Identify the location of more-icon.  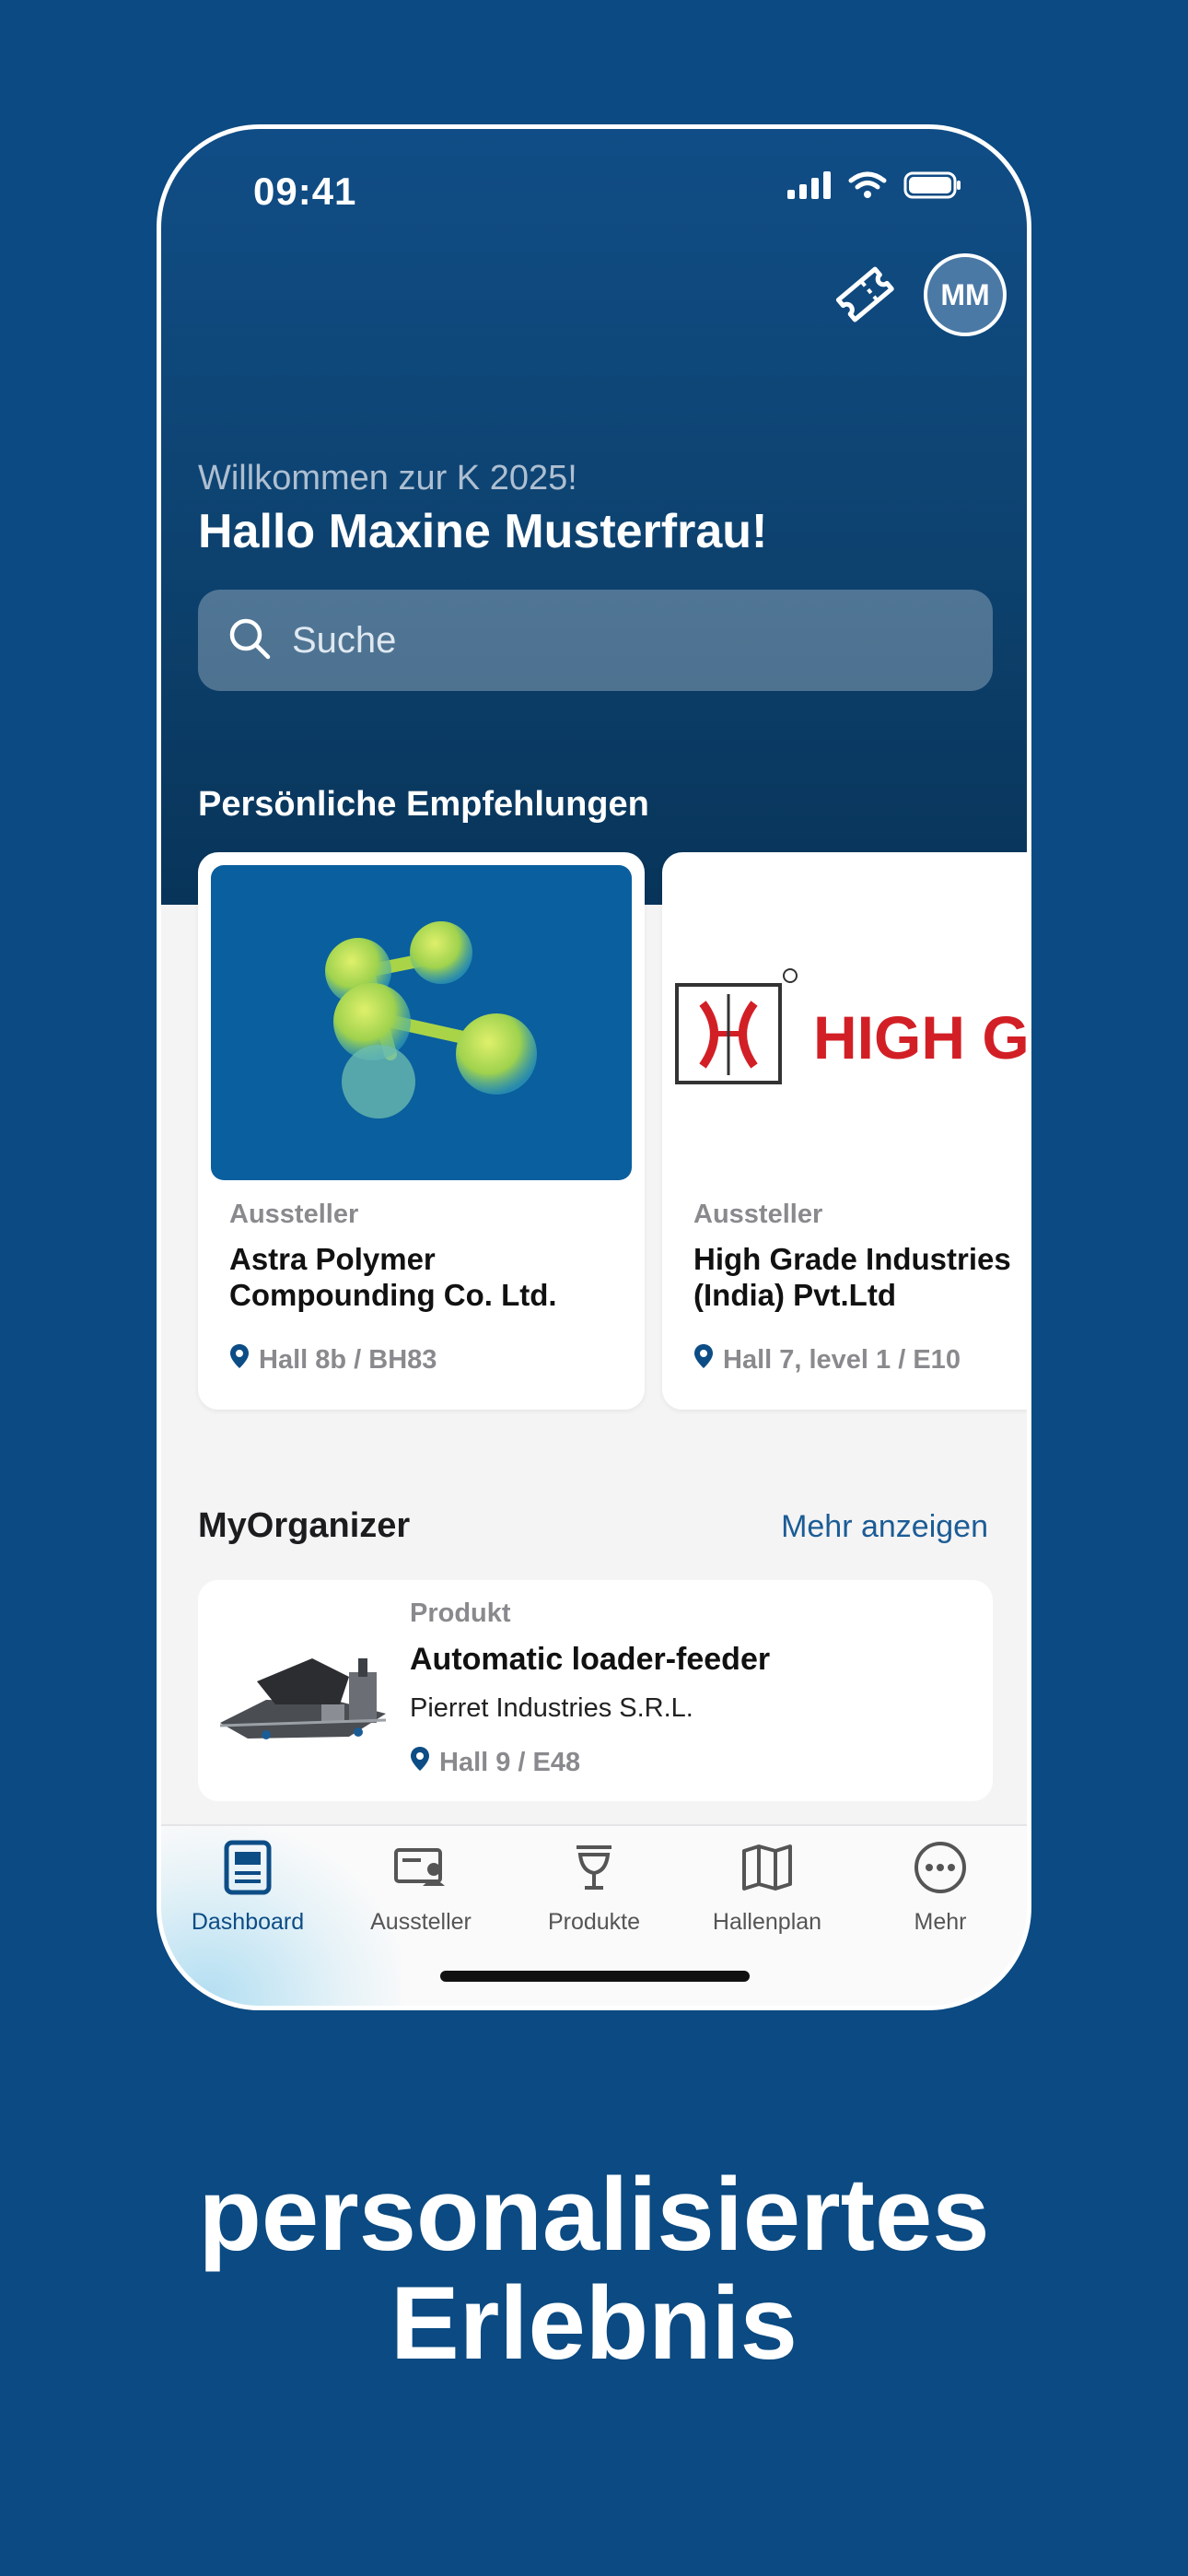
(940, 1870).